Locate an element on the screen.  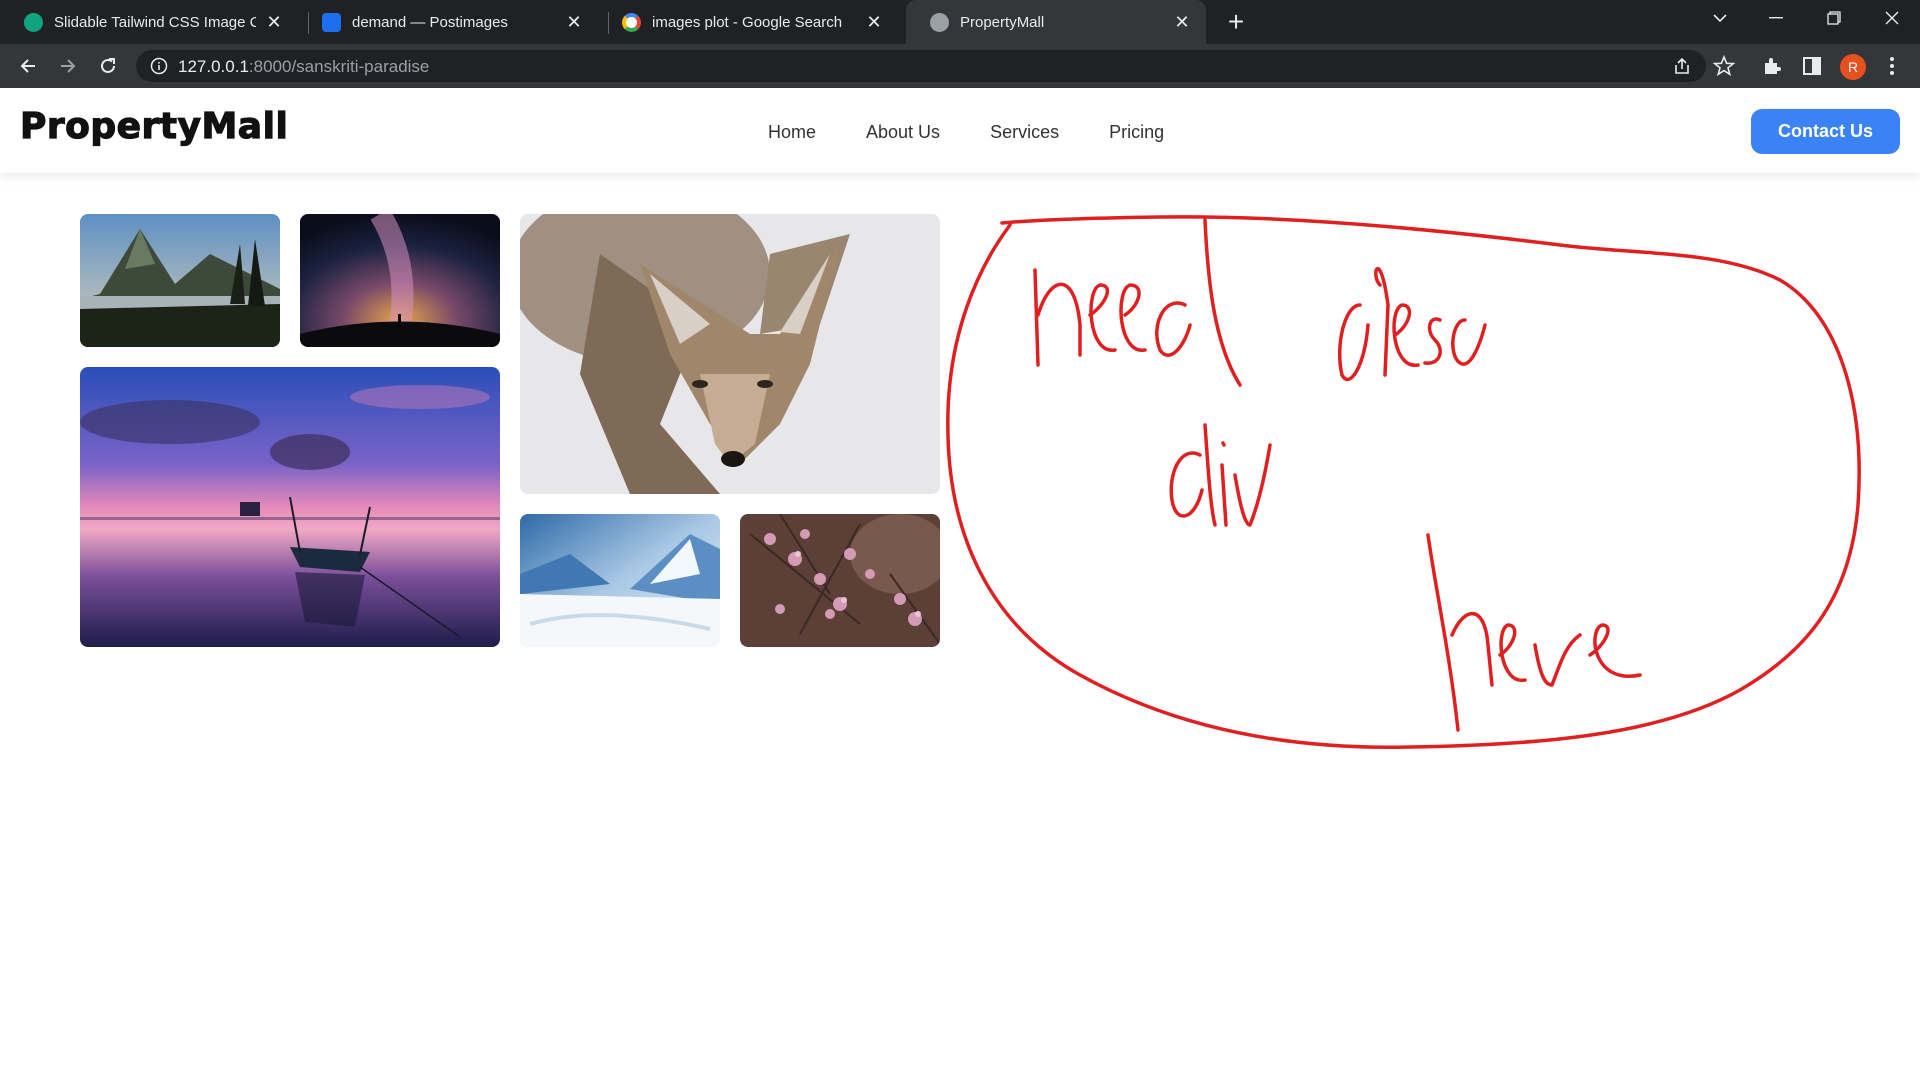
nav-link-about: About Us is located at coordinates (903, 132).